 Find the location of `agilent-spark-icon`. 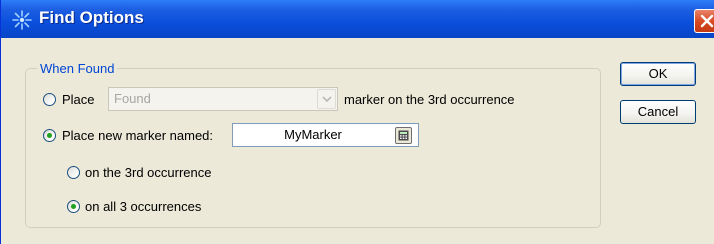

agilent-spark-icon is located at coordinates (22, 20).